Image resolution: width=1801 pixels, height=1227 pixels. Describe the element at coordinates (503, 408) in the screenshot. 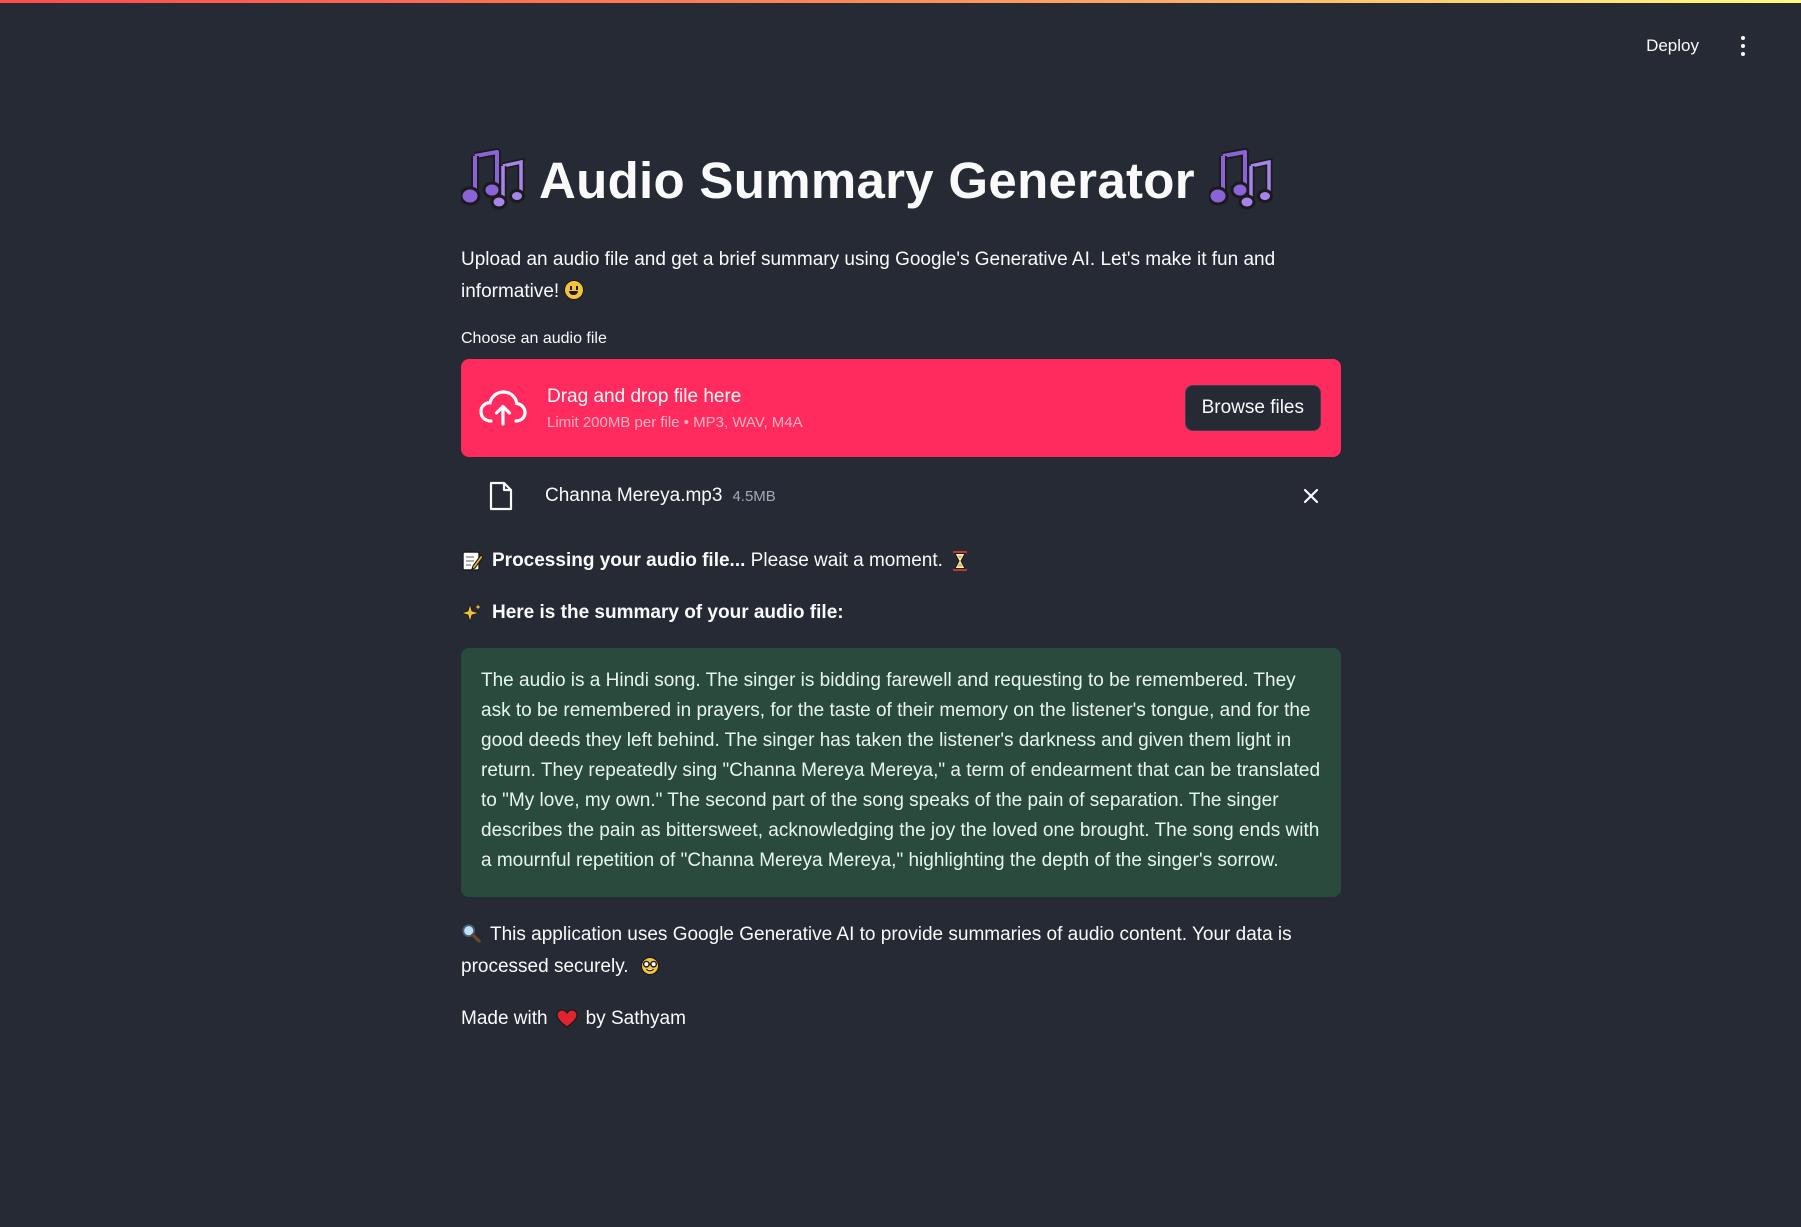

I see `cloud-upload-icon` at that location.